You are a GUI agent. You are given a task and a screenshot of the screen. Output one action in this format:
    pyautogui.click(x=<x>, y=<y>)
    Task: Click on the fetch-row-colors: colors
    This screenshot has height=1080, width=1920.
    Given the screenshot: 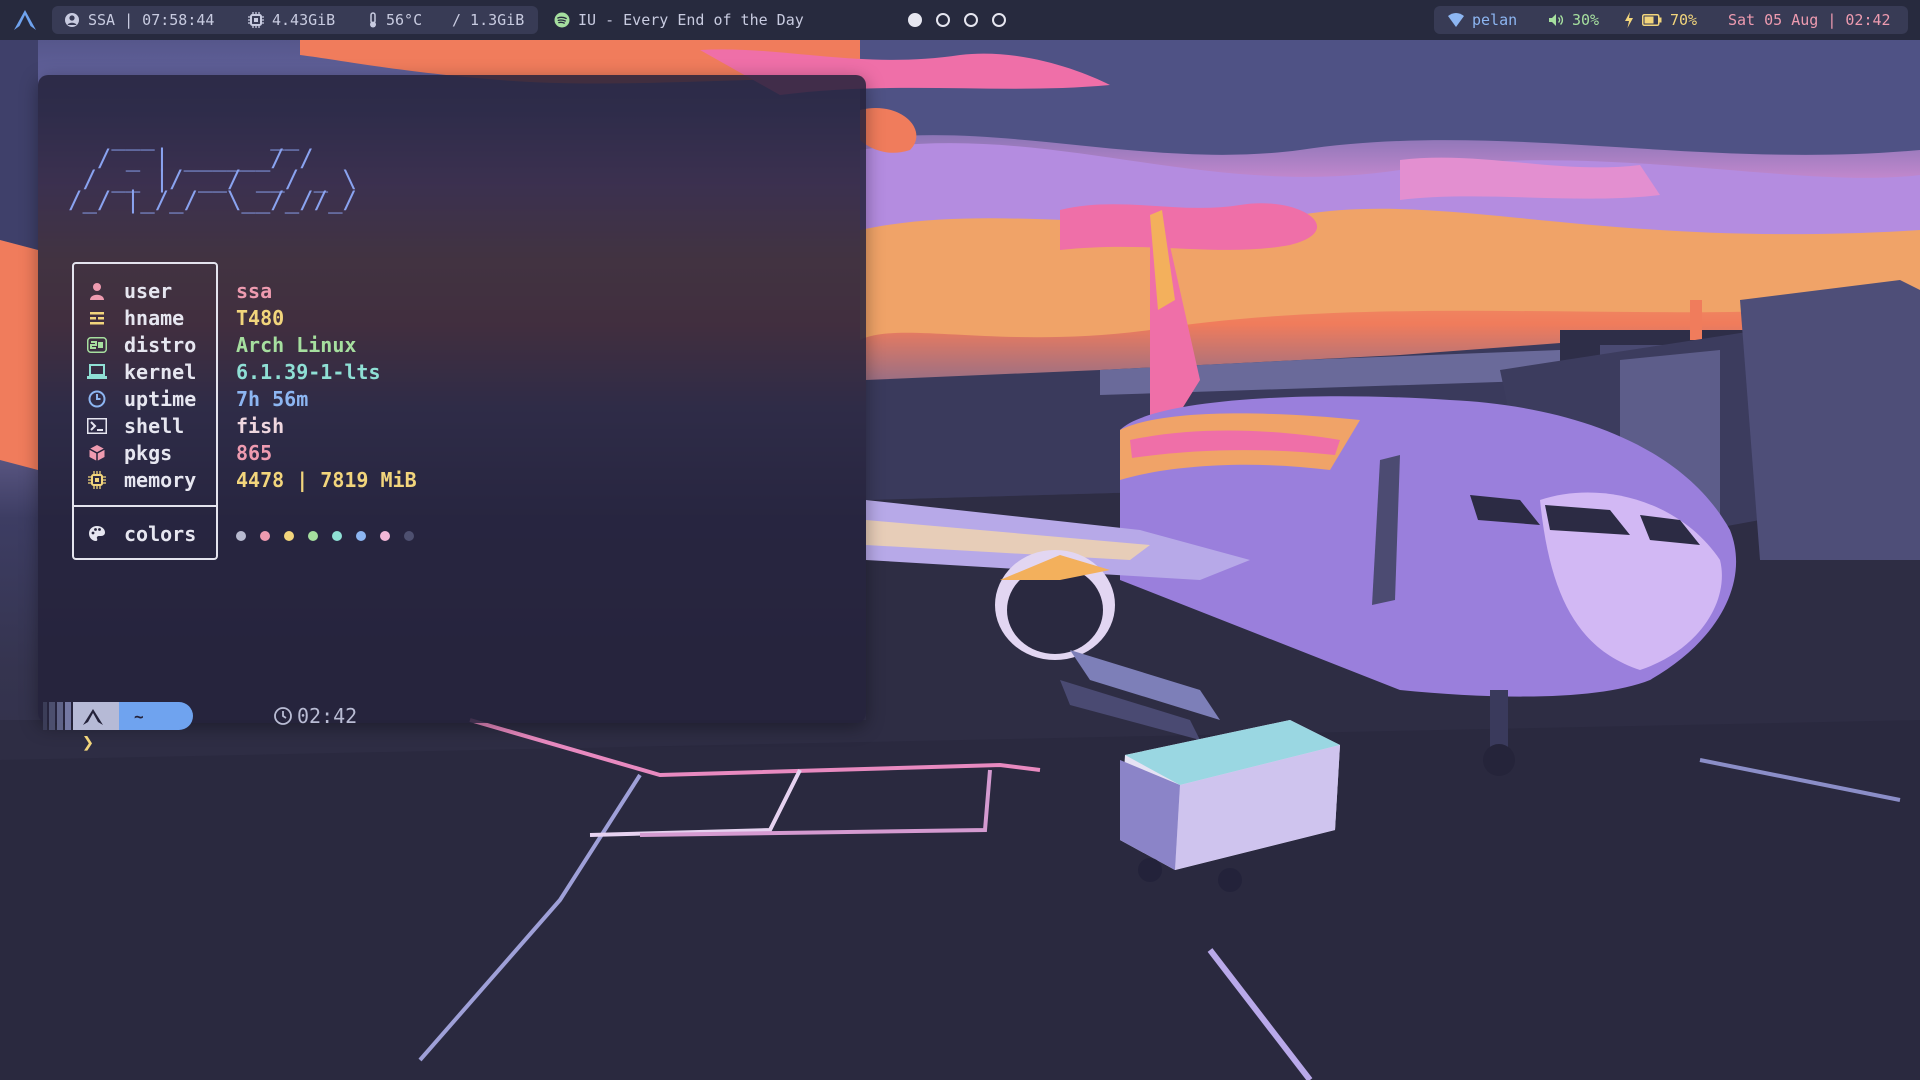 What is the action you would take?
    pyautogui.click(x=243, y=533)
    